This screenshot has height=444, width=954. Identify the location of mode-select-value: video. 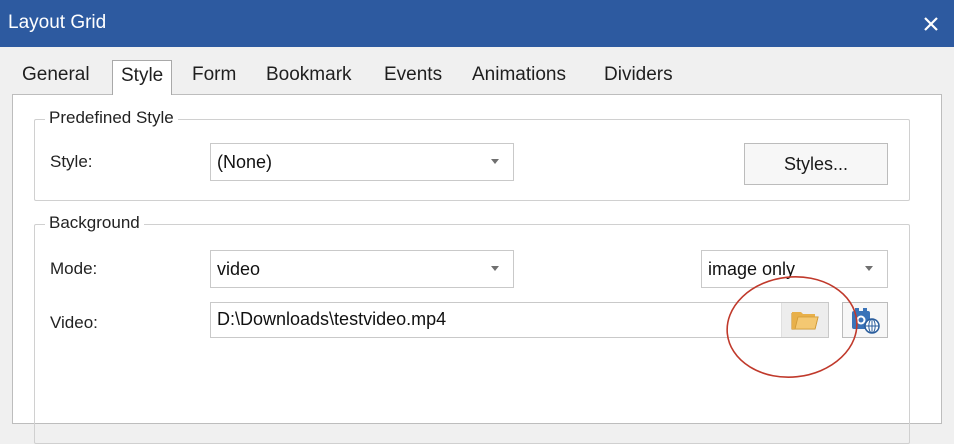
(239, 269).